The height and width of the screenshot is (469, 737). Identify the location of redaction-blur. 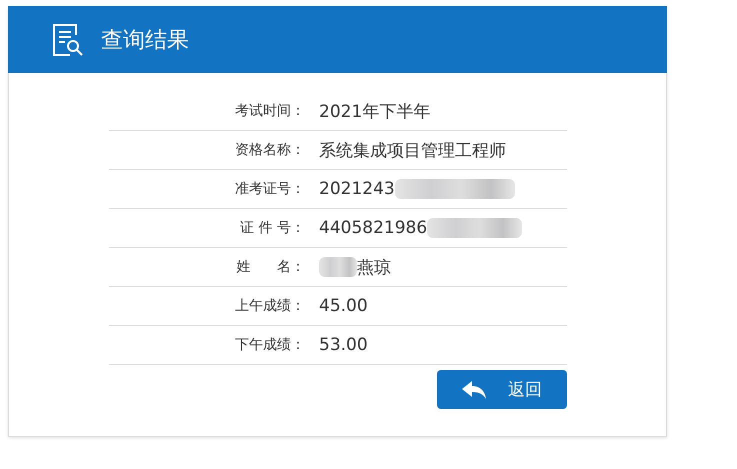
(338, 267).